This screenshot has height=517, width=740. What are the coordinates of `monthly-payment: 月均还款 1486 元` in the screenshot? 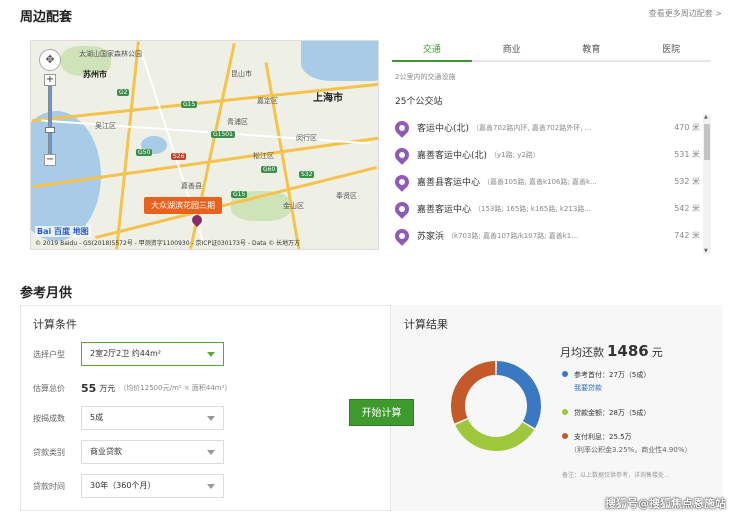 It's located at (611, 351).